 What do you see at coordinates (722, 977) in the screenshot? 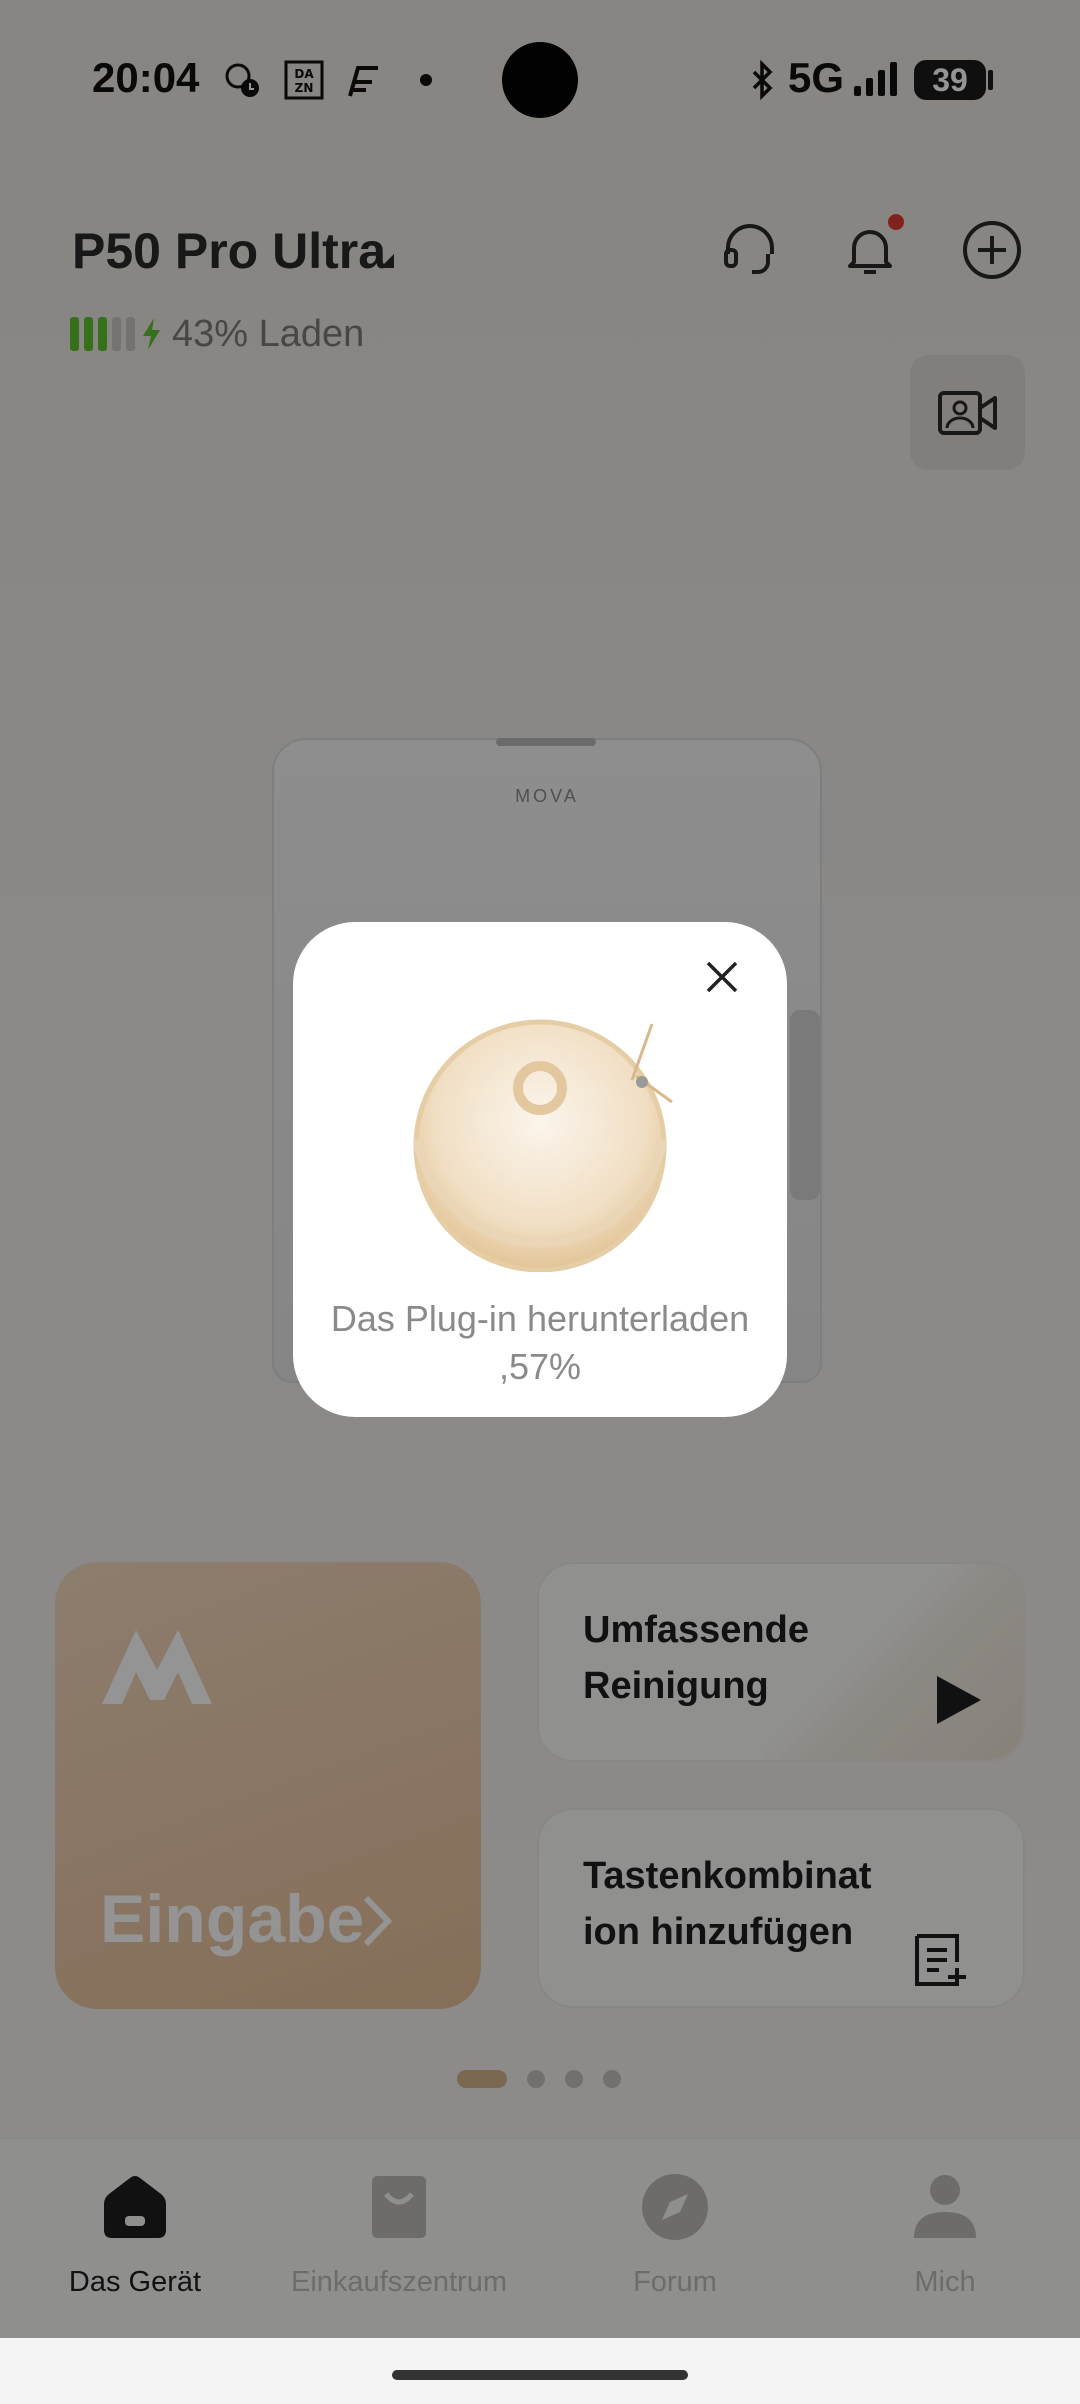
I see `close-icon` at bounding box center [722, 977].